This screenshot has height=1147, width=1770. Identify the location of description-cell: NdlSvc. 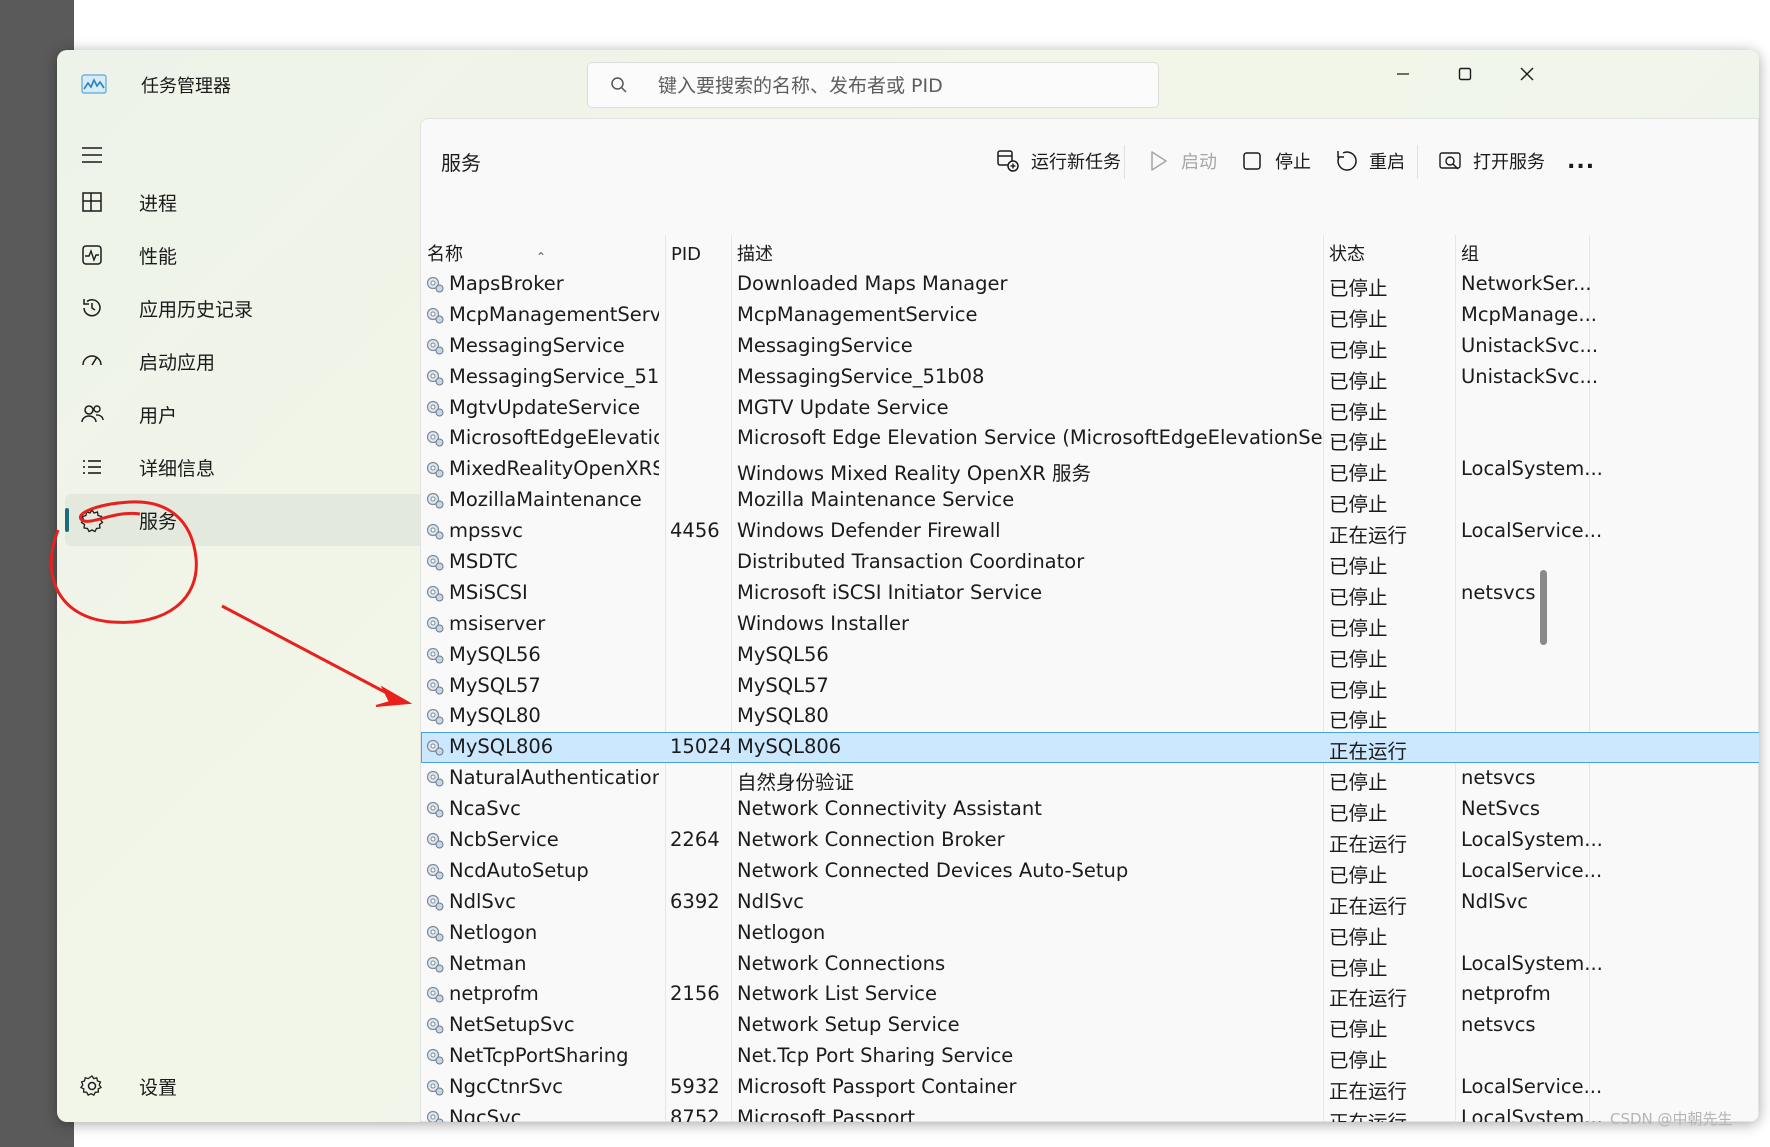
(771, 901).